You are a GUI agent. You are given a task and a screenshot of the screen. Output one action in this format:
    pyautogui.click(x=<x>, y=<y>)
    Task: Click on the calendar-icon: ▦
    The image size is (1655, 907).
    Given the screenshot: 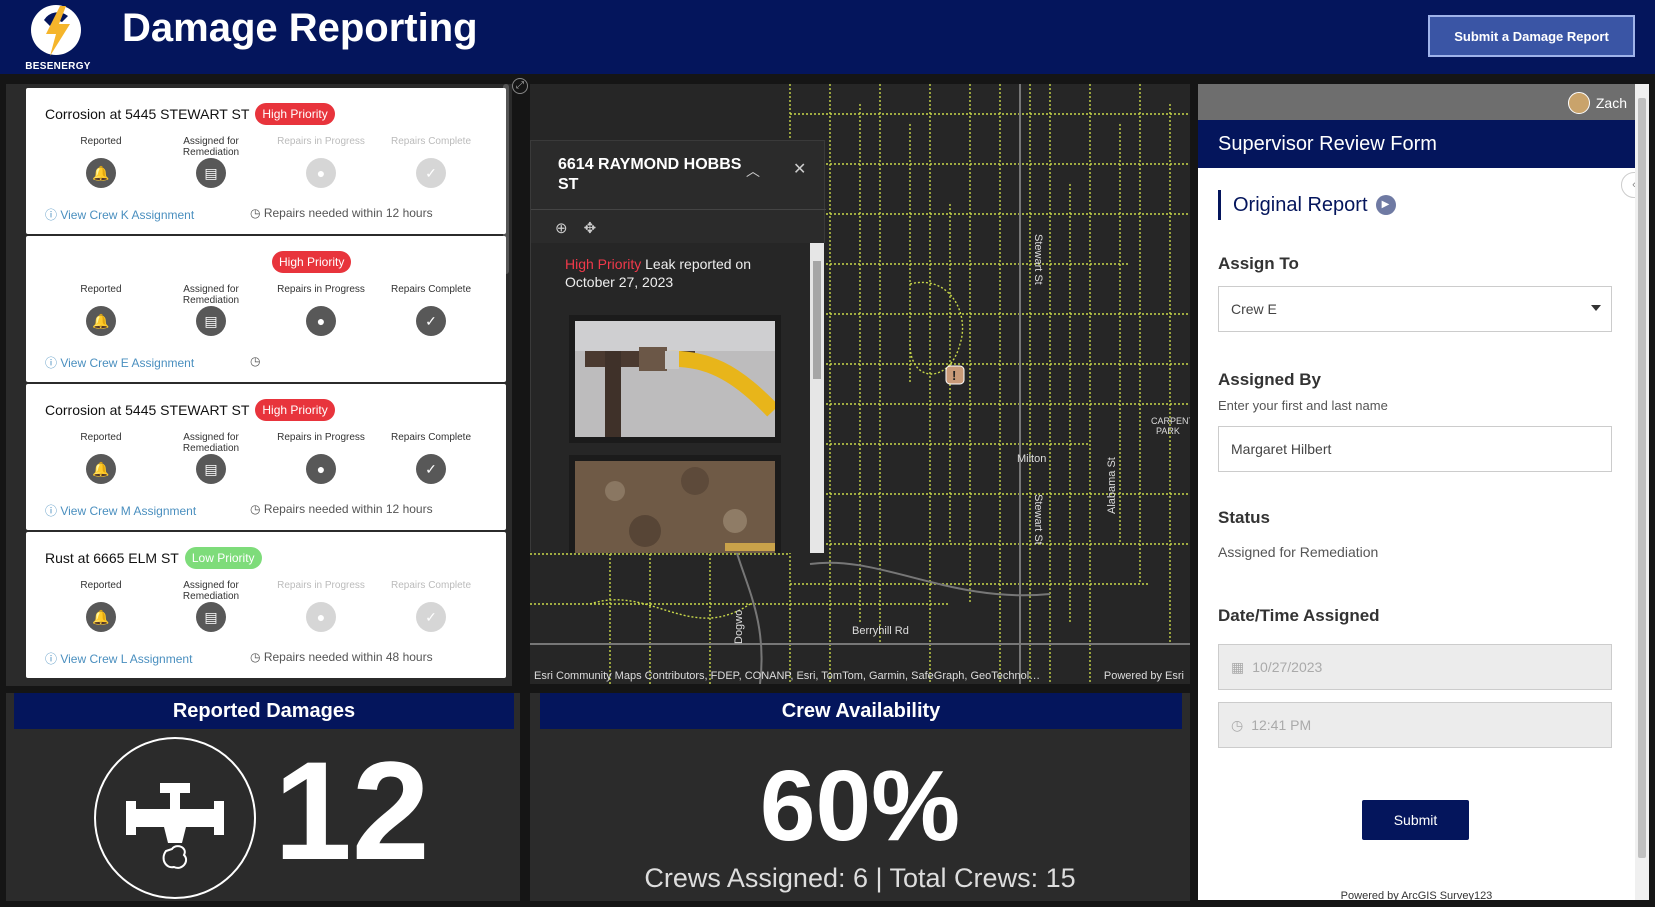 What is the action you would take?
    pyautogui.click(x=1238, y=666)
    